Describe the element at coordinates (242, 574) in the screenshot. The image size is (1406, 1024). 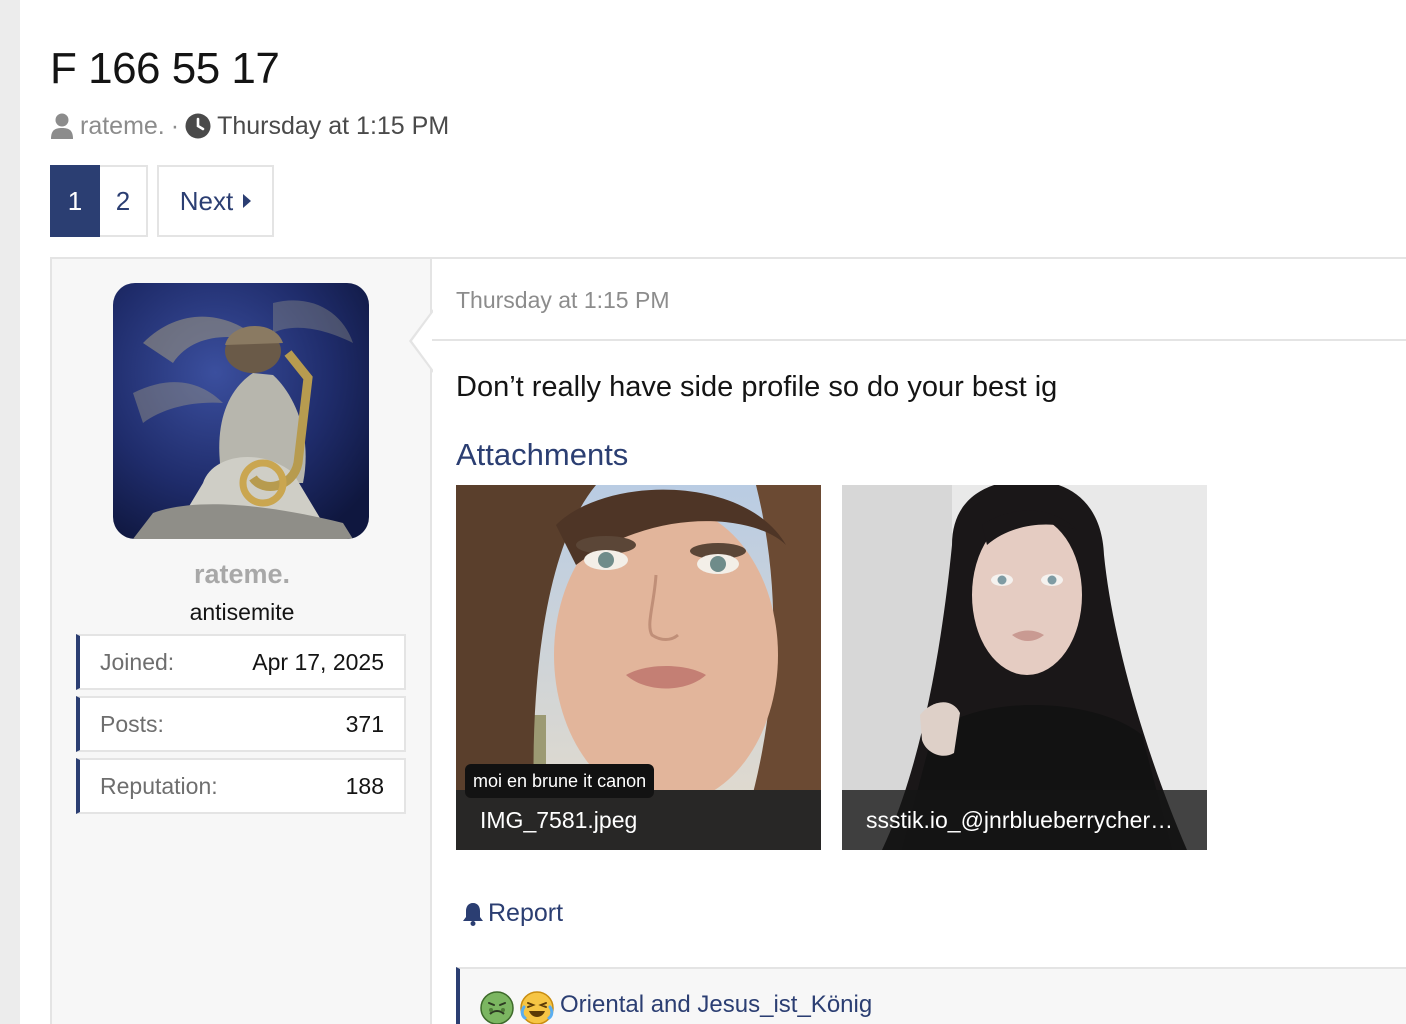
I see `post-username: rateme.` at that location.